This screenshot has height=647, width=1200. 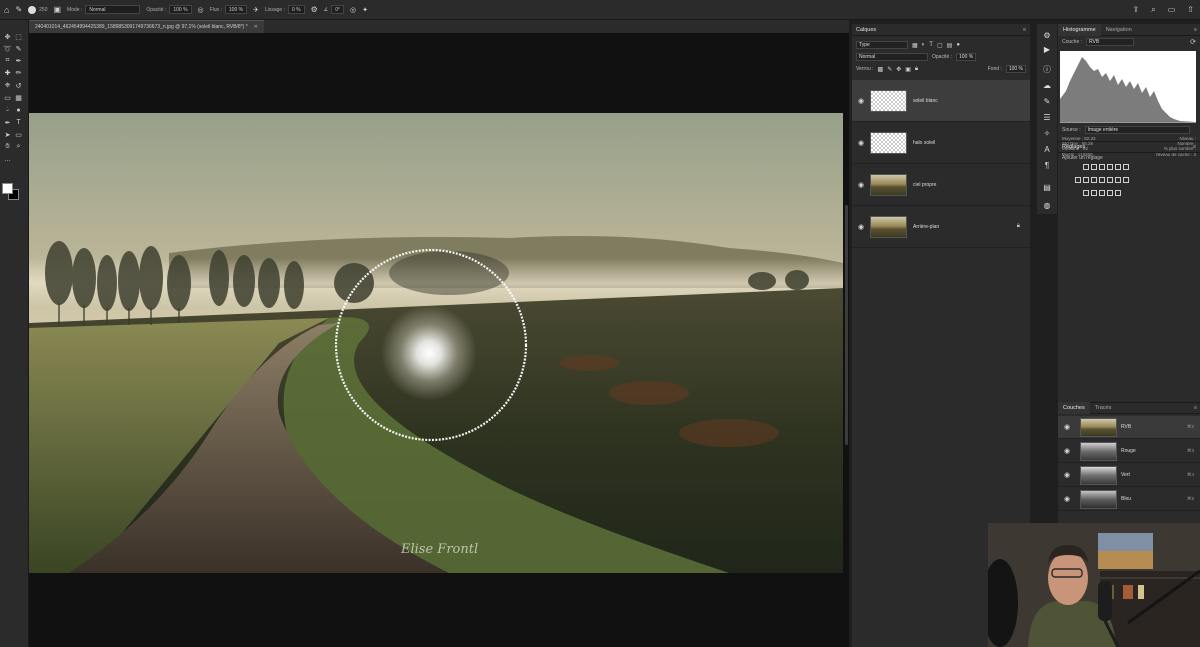 What do you see at coordinates (1118, 167) in the screenshot?
I see `vibrance-icon` at bounding box center [1118, 167].